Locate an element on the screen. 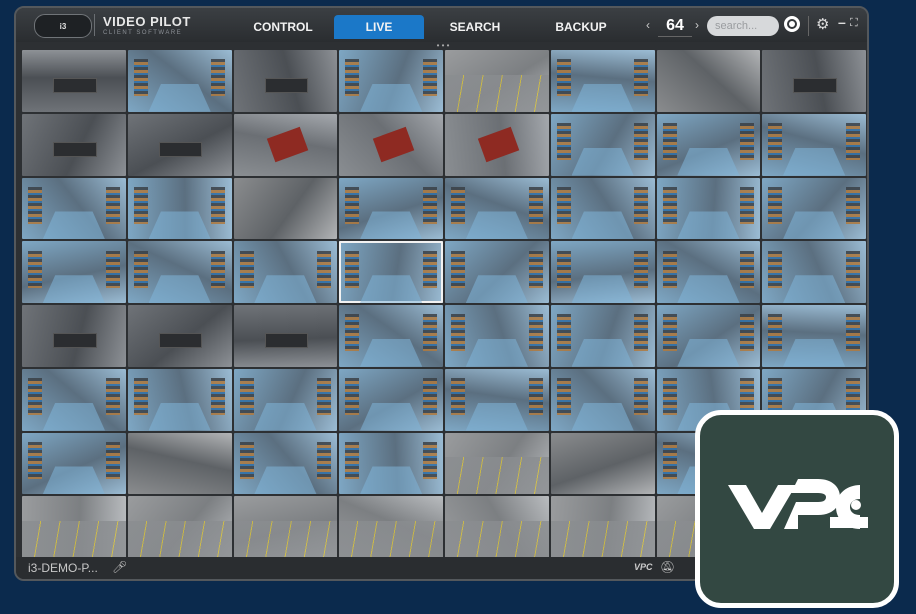 This screenshot has width=916, height=614. search-input is located at coordinates (743, 26).